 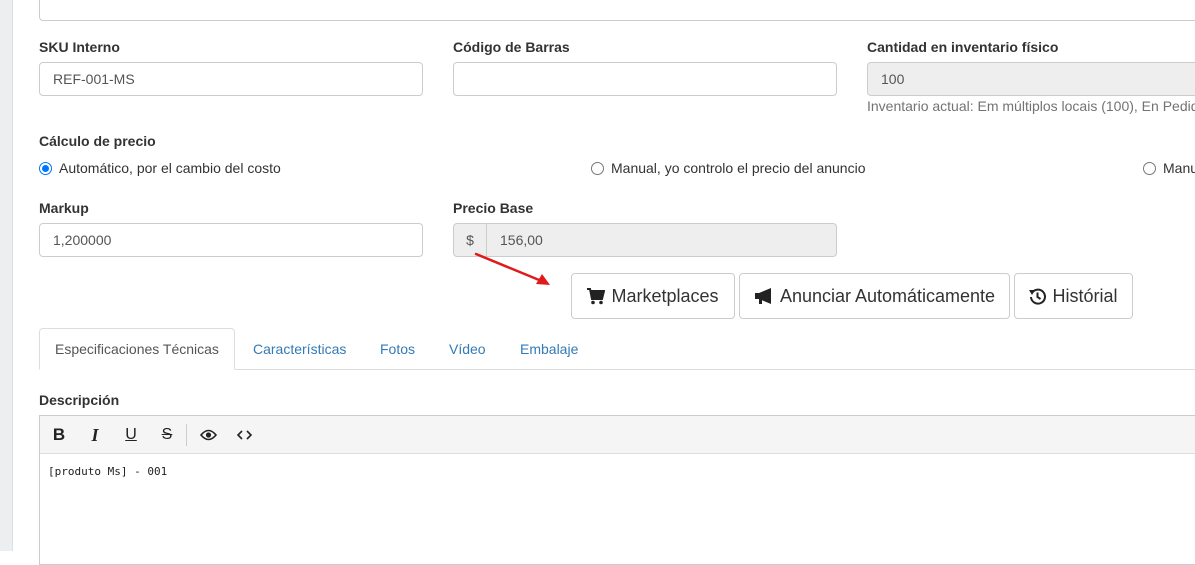 What do you see at coordinates (1085, 295) in the screenshot?
I see `history-button-label: Histórial` at bounding box center [1085, 295].